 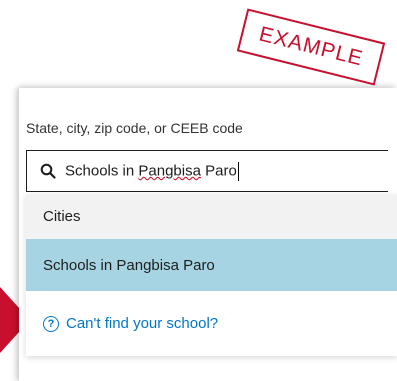 I want to click on search-value-suffix: Paro, so click(x=218, y=170).